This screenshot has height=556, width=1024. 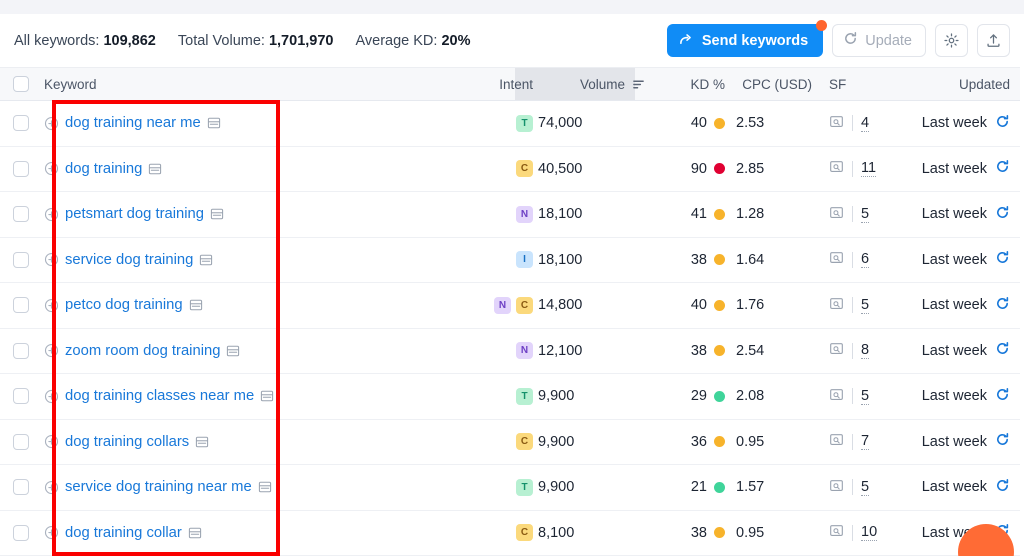 What do you see at coordinates (747, 38) in the screenshot?
I see `send-keywords-button: Send keywords` at bounding box center [747, 38].